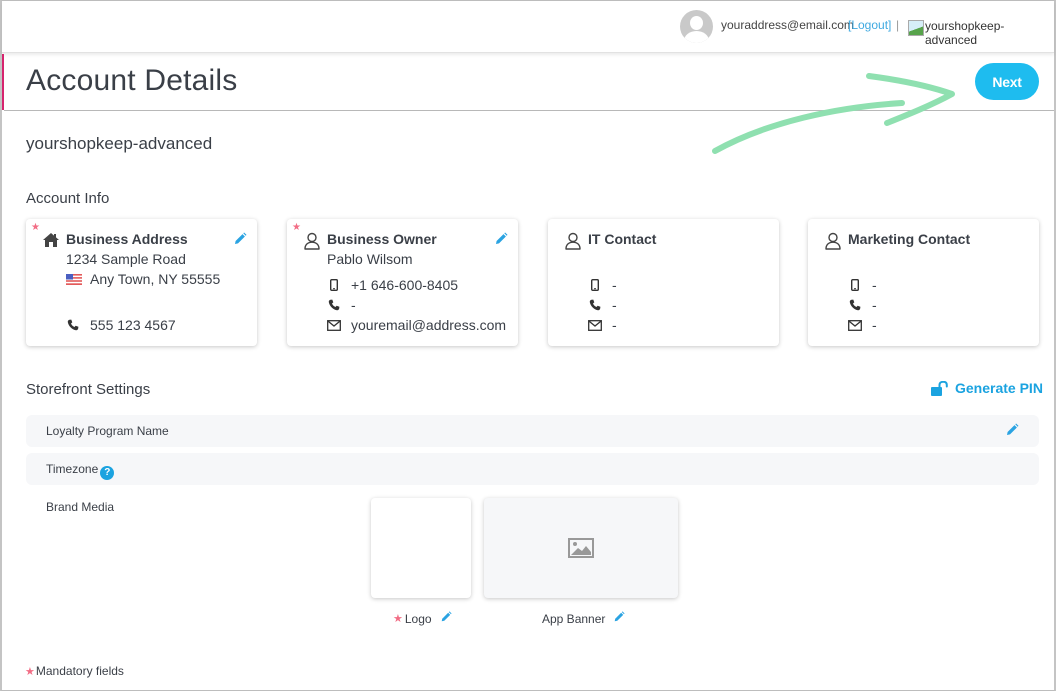 The height and width of the screenshot is (691, 1056). I want to click on avatar-icon, so click(696, 26).